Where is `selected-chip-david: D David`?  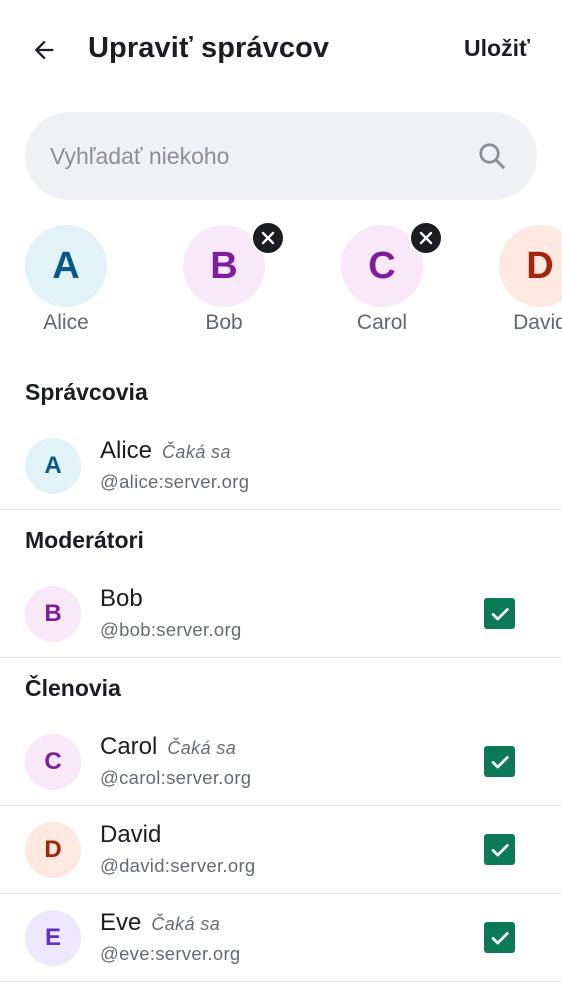
selected-chip-david: D David is located at coordinates (523, 281).